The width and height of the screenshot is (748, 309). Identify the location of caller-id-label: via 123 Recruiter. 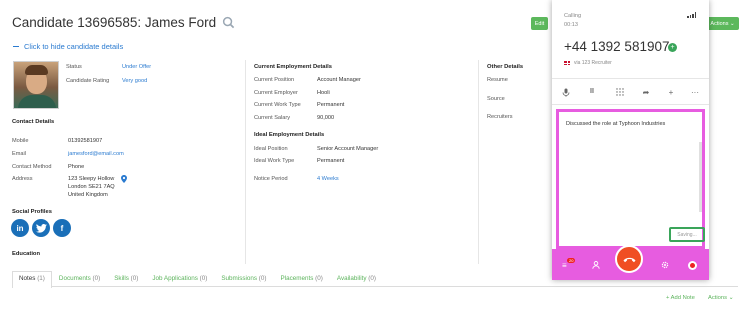
(593, 63).